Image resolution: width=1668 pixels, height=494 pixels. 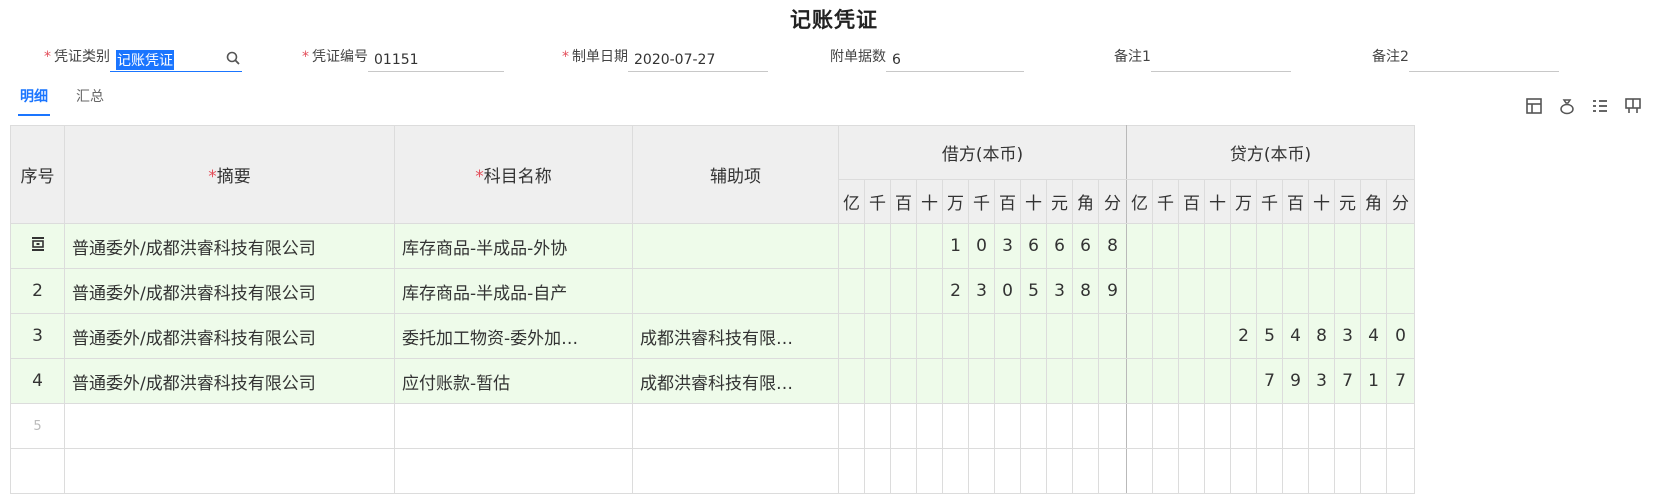 I want to click on empty-row, so click(x=712, y=471).